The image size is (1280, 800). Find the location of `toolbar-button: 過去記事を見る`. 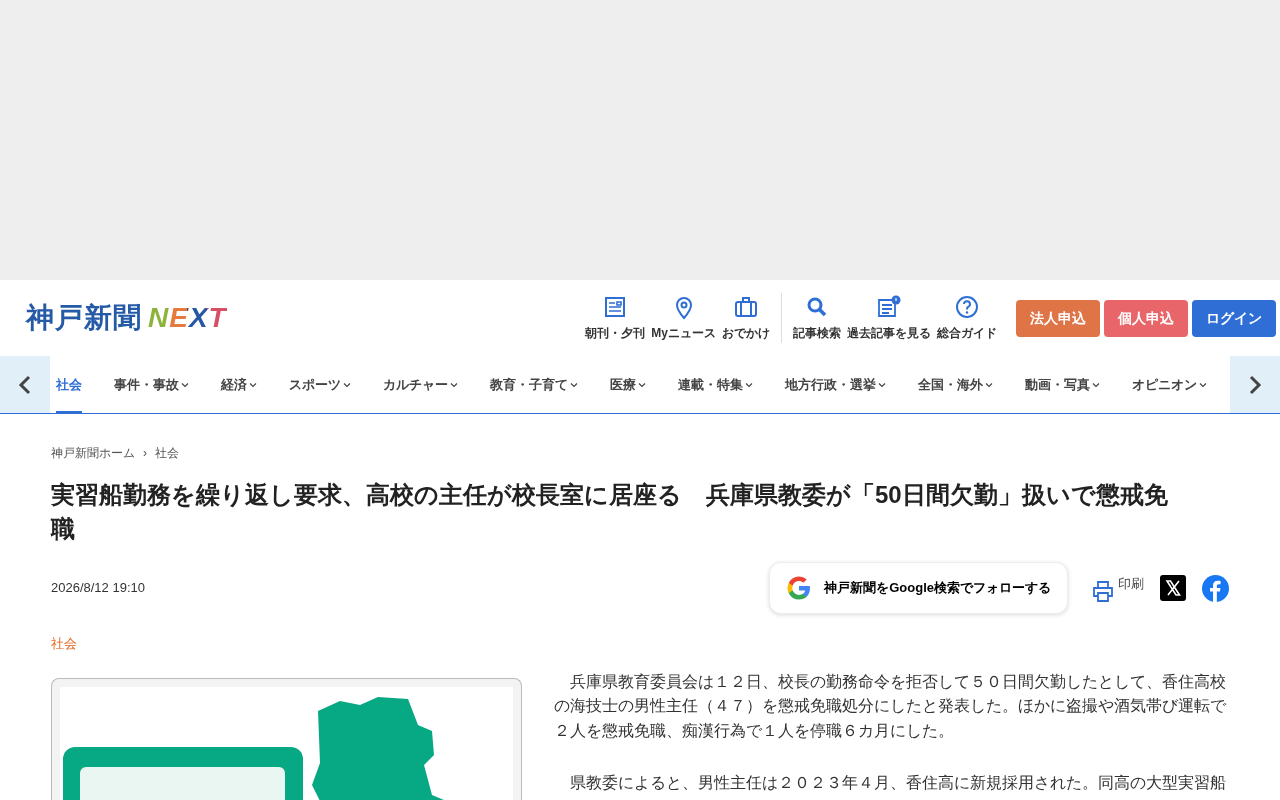

toolbar-button: 過去記事を見る is located at coordinates (889, 318).